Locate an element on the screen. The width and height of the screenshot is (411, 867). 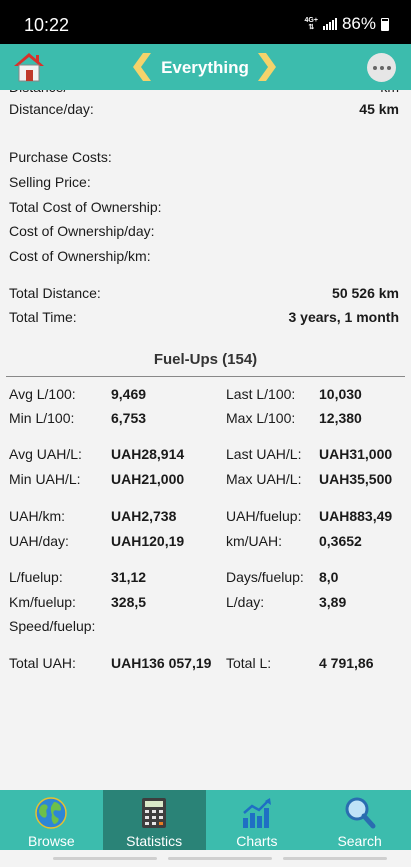
fuelup-value: UAH28,914 is located at coordinates (148, 454).